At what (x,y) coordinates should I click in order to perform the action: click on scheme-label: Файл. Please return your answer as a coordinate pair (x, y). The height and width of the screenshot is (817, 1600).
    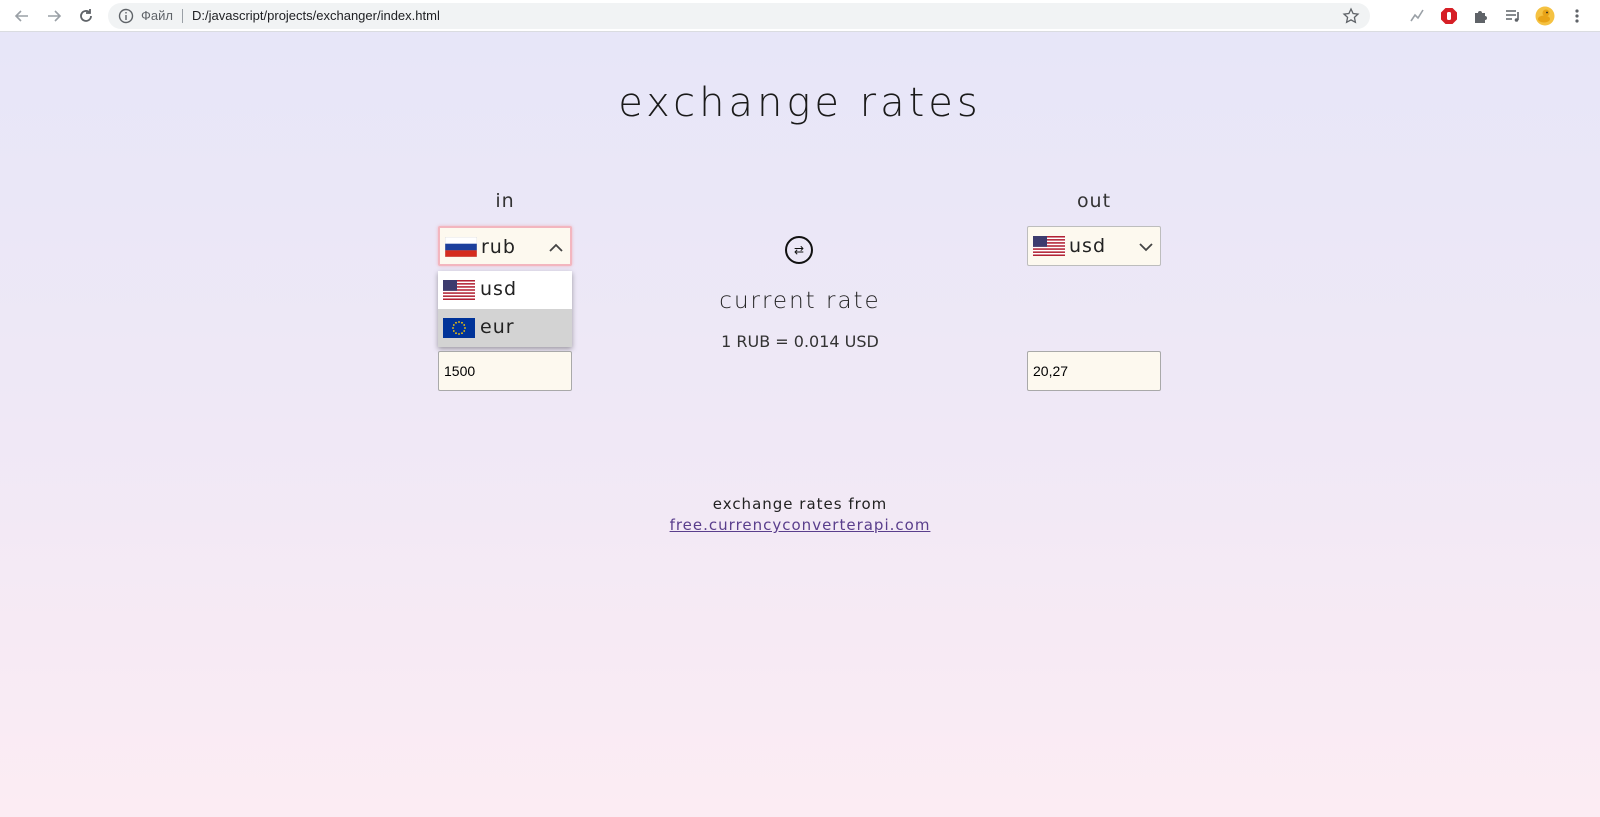
    Looking at the image, I should click on (157, 15).